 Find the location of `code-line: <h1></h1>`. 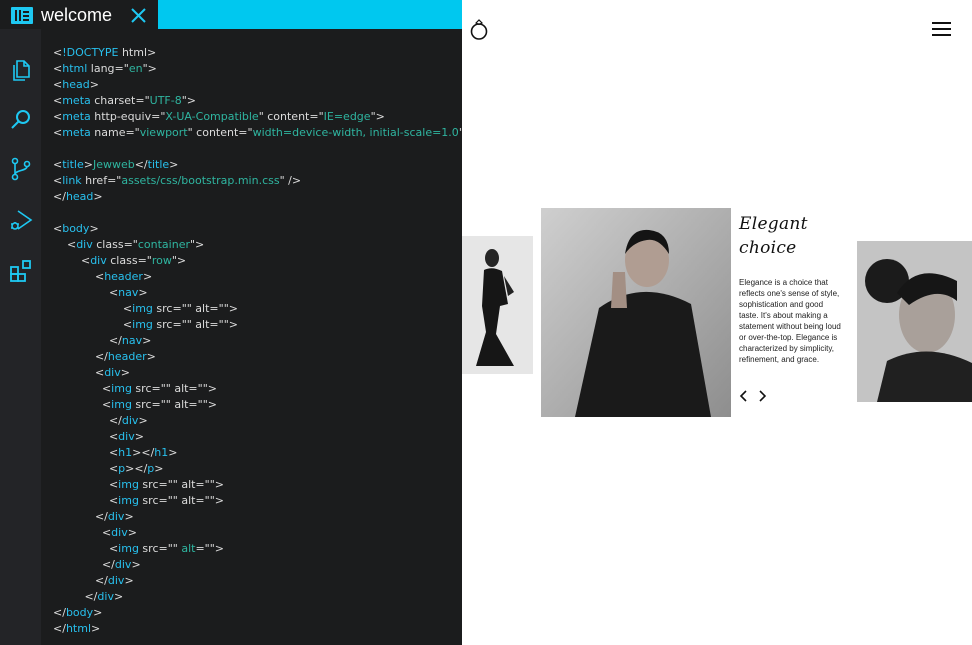

code-line: <h1></h1> is located at coordinates (115, 452).